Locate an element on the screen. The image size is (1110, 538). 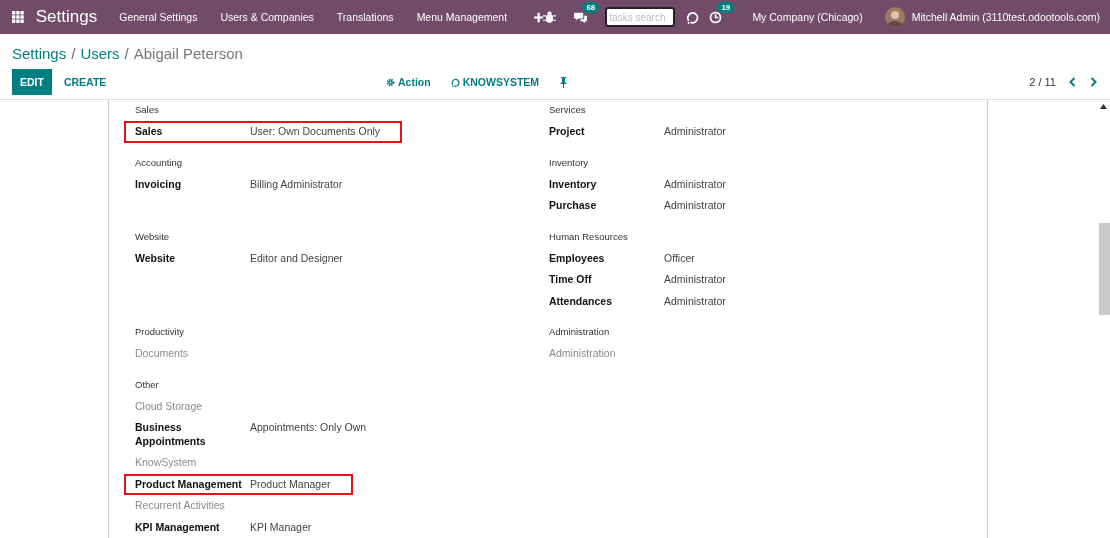
plus-icon is located at coordinates (539, 17).